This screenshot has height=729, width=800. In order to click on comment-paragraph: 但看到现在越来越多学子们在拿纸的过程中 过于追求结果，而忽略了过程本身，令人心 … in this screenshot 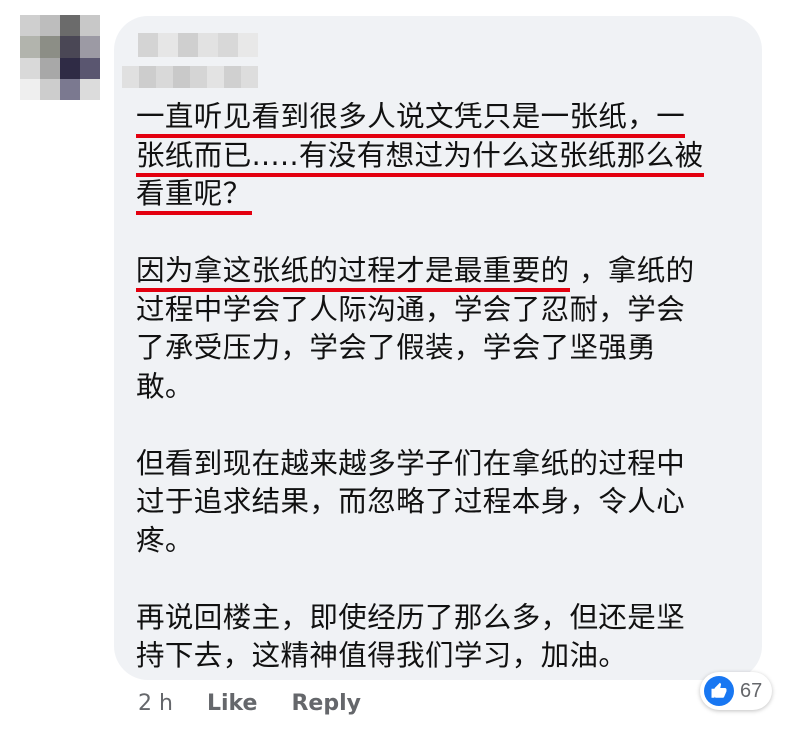, I will do `click(442, 503)`.